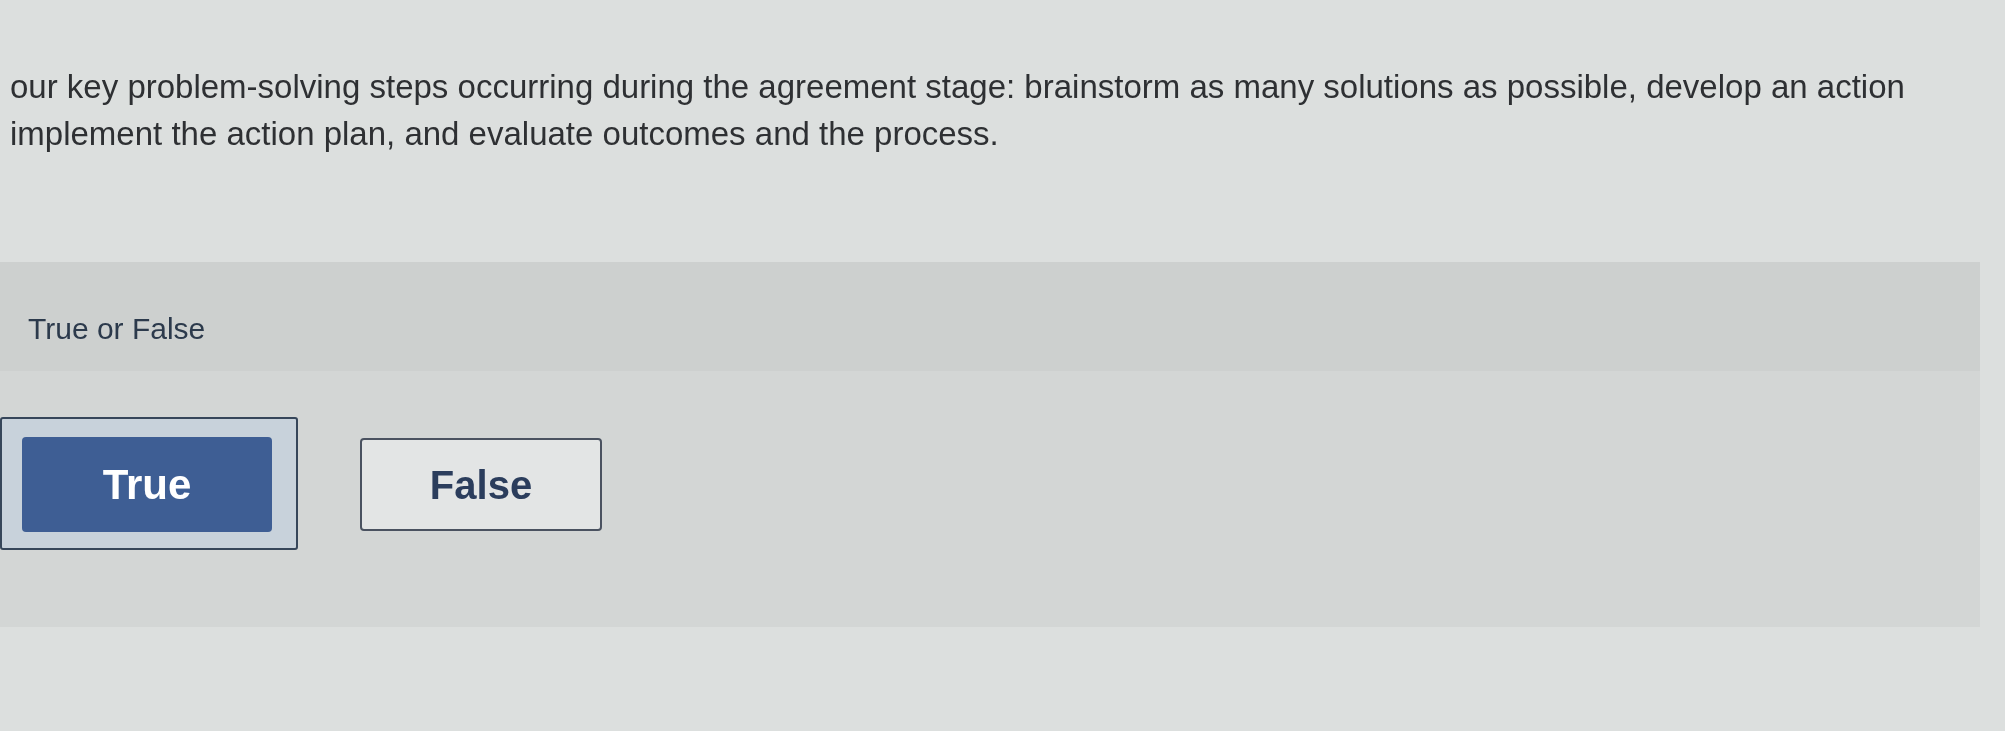 The width and height of the screenshot is (2005, 731). Describe the element at coordinates (957, 87) in the screenshot. I see `statement-line: our key problem-solving steps occurring during the agreement stage: brainstorm as many solutions as possible, develop an action` at that location.